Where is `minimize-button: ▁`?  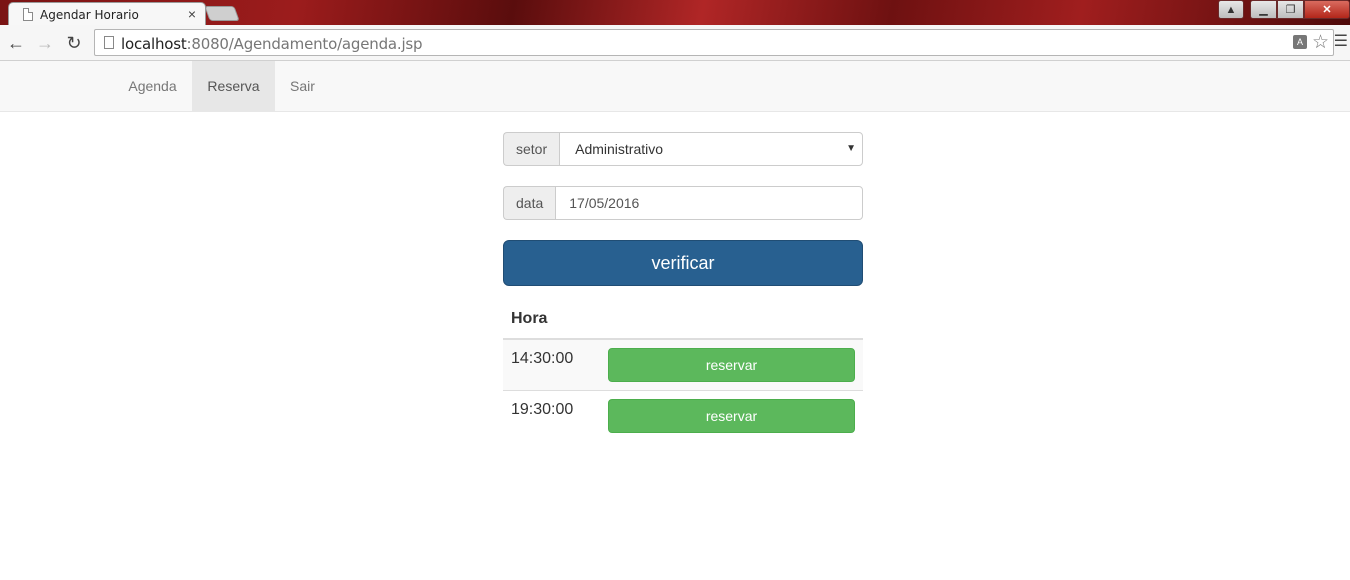 minimize-button: ▁ is located at coordinates (1263, 9).